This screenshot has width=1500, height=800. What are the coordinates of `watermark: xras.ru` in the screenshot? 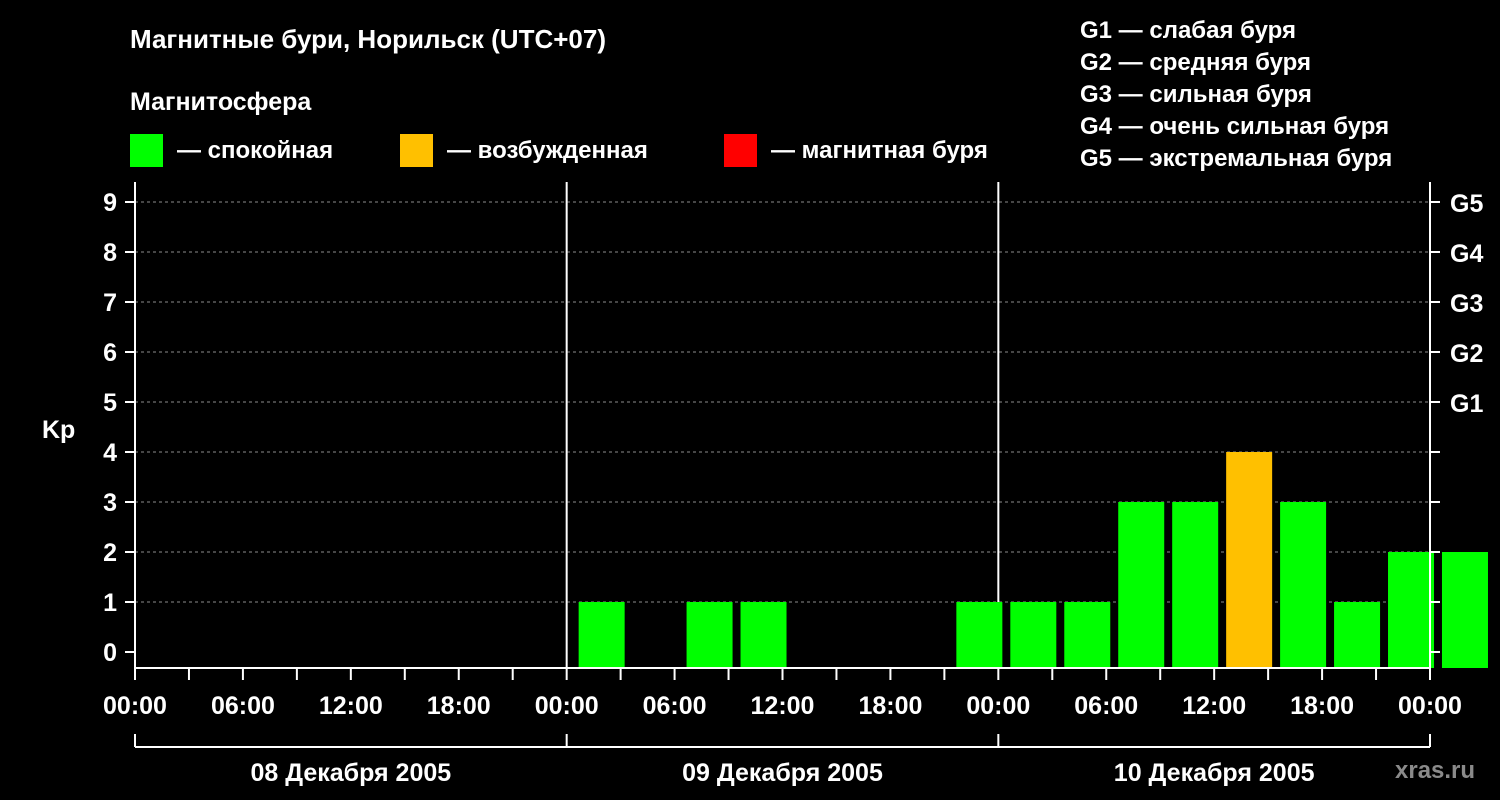 It's located at (1435, 770).